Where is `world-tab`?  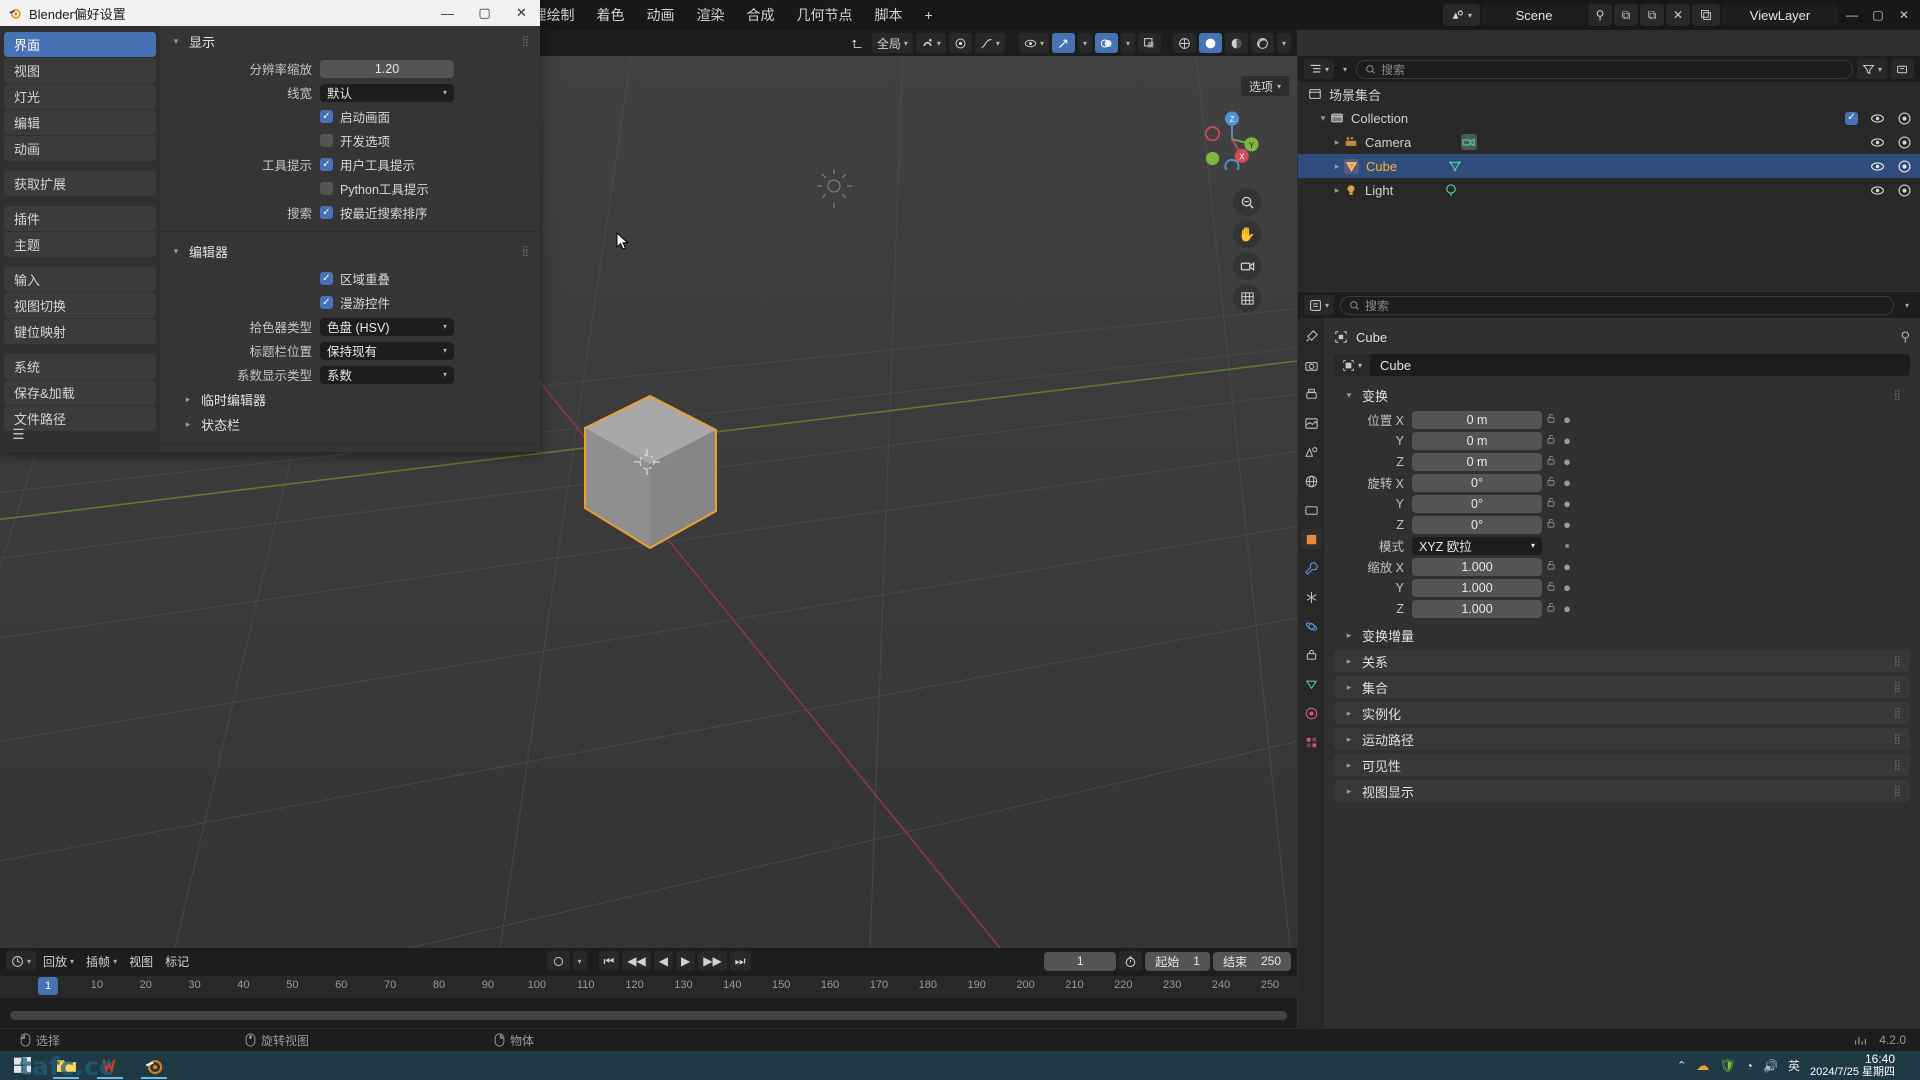
world-tab is located at coordinates (1311, 481).